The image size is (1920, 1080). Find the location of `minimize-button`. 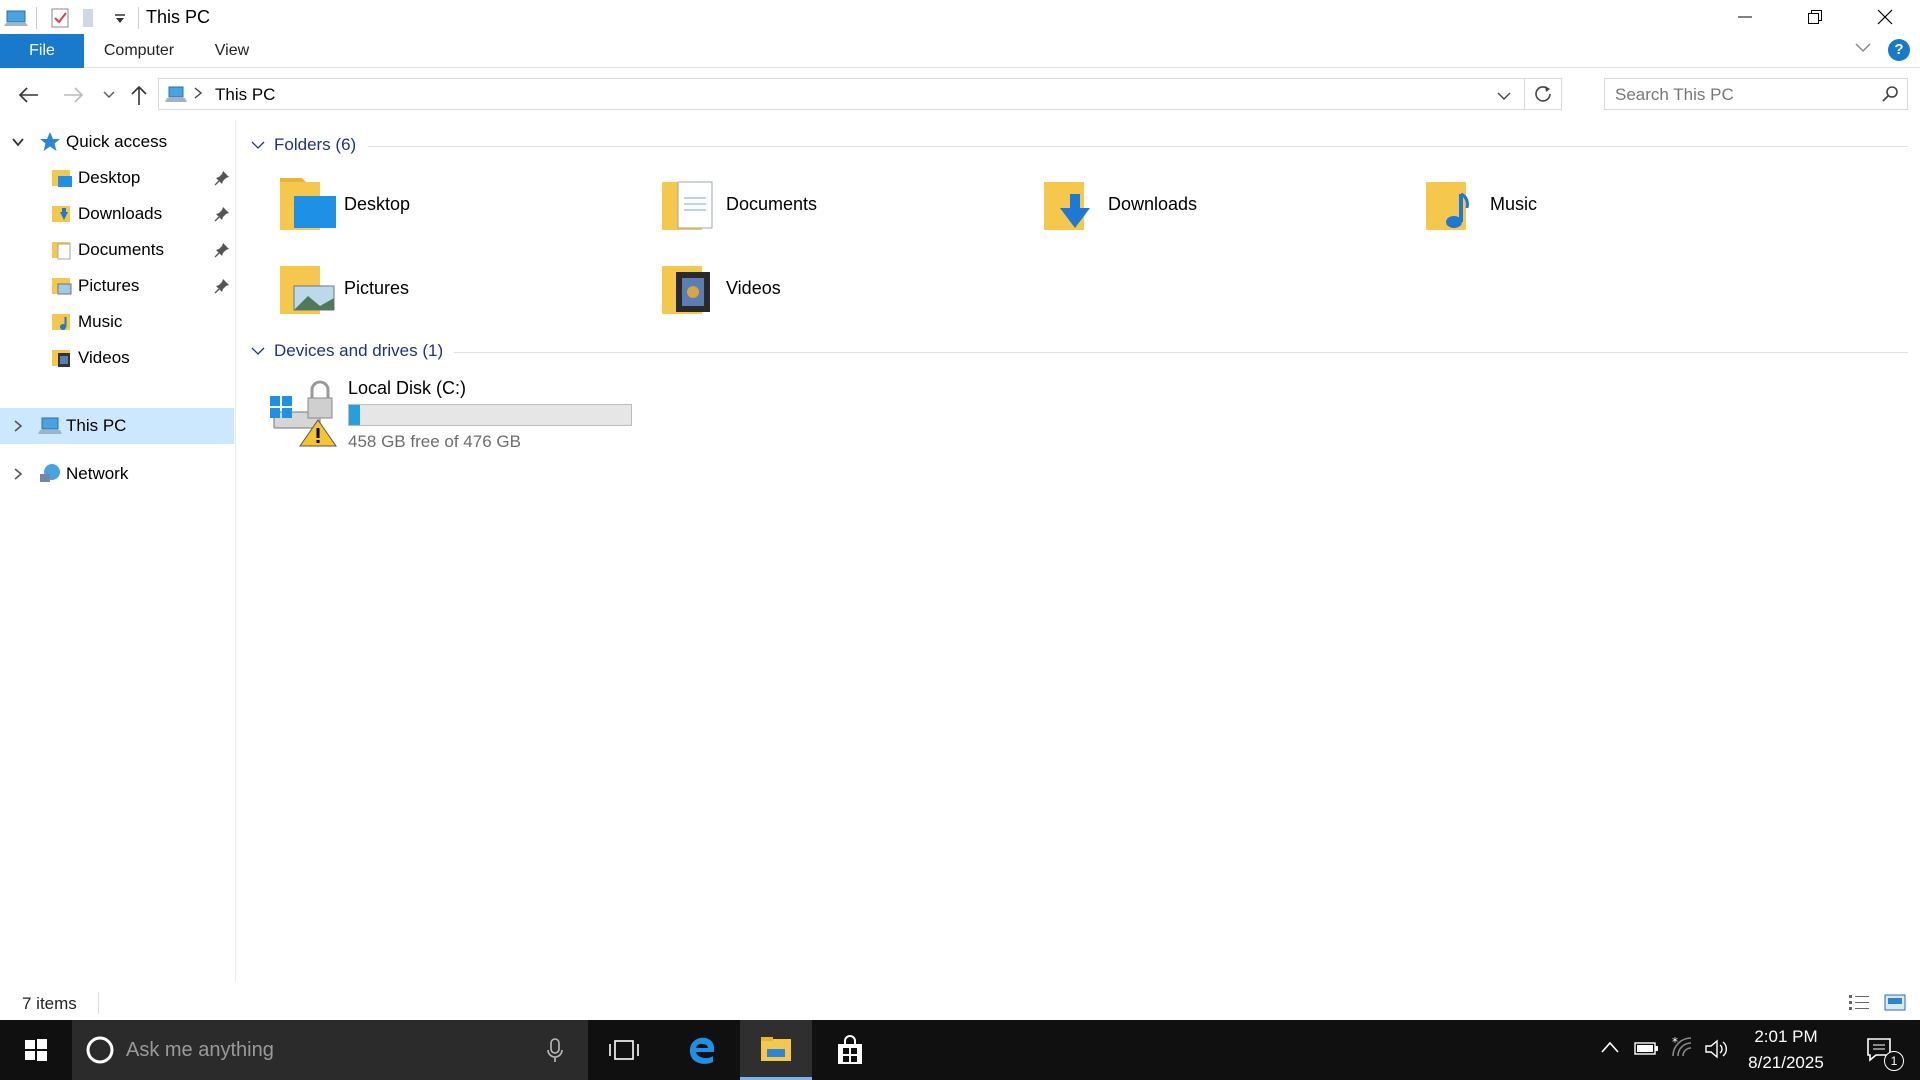

minimize-button is located at coordinates (1745, 17).